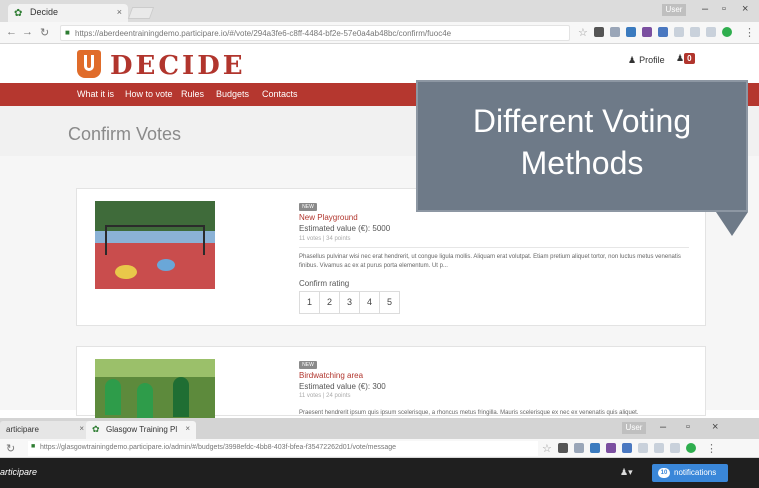 The height and width of the screenshot is (488, 759). Describe the element at coordinates (331, 375) in the screenshot. I see `project-name: Birdwatching area` at that location.